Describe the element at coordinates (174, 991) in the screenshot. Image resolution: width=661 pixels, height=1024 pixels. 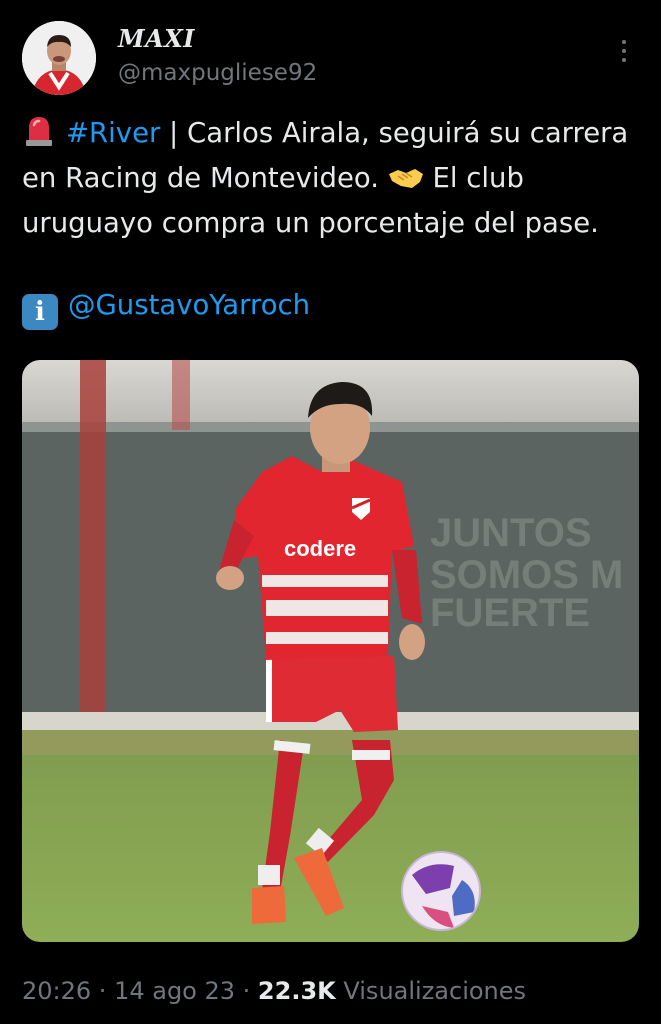
I see `tweet-date: 14 ago 23` at that location.